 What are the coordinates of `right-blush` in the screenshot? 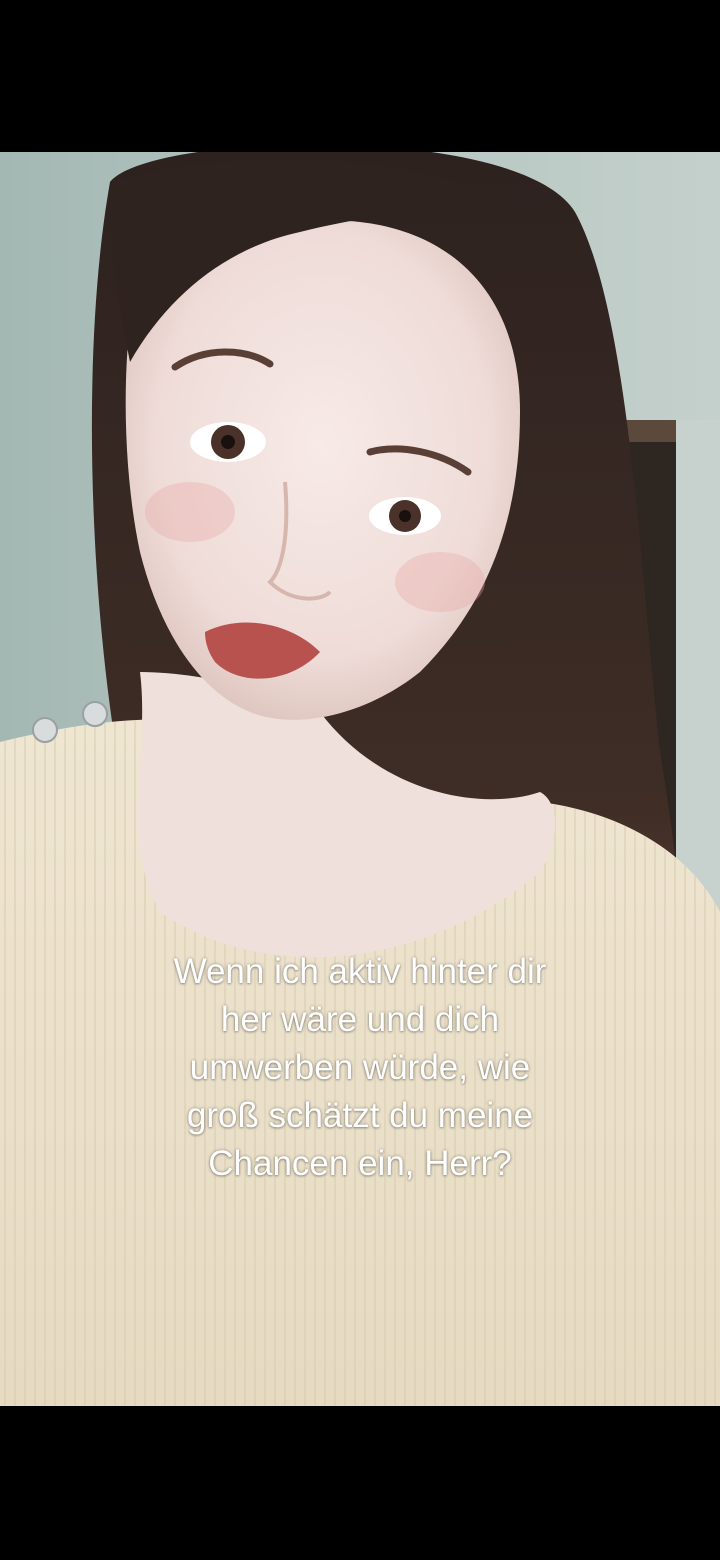 It's located at (440, 582).